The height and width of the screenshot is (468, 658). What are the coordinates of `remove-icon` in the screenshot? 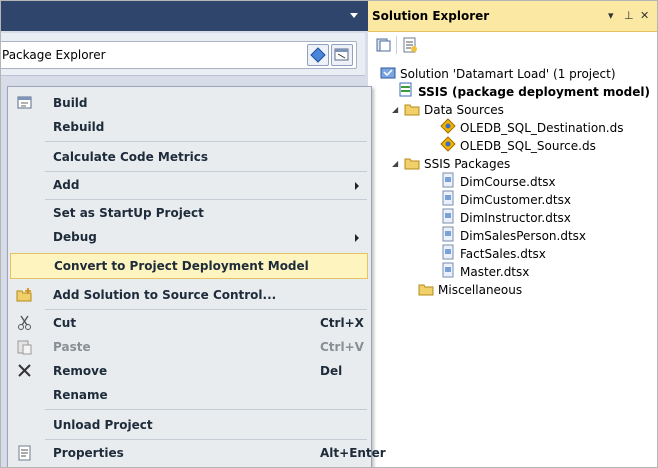 It's located at (25, 371).